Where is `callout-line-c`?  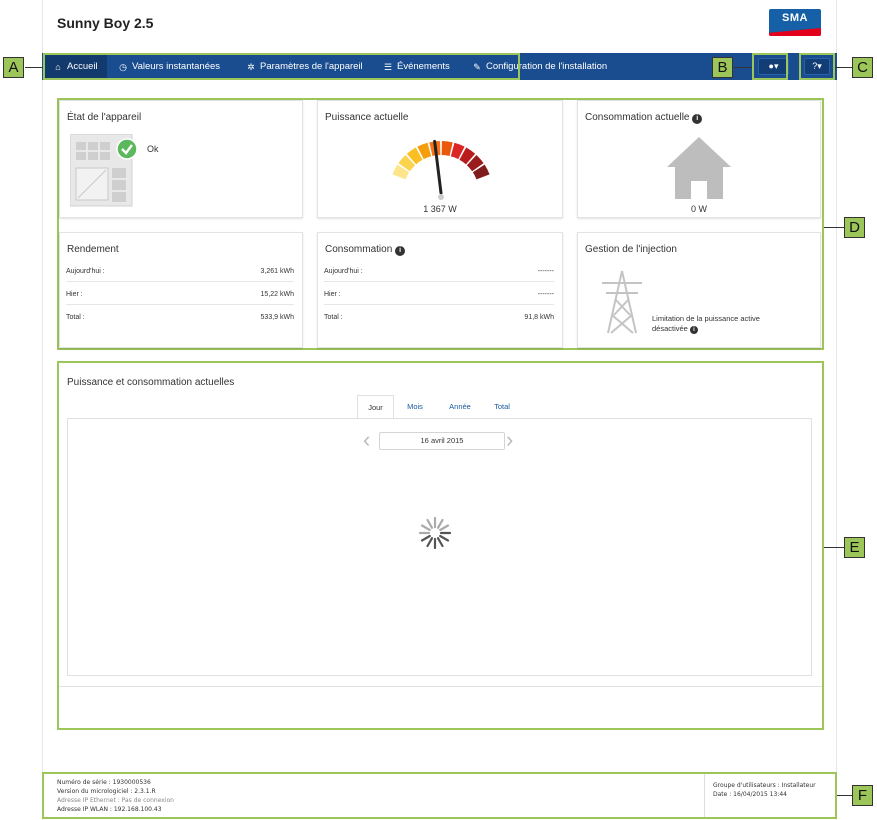 callout-line-c is located at coordinates (843, 67).